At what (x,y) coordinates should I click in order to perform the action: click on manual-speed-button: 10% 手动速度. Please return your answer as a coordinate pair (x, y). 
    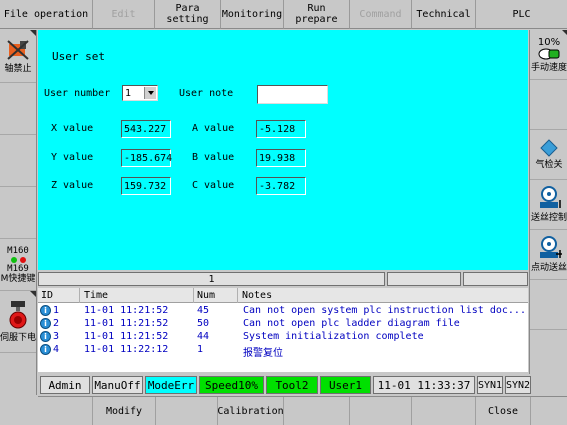
    Looking at the image, I should click on (548, 55).